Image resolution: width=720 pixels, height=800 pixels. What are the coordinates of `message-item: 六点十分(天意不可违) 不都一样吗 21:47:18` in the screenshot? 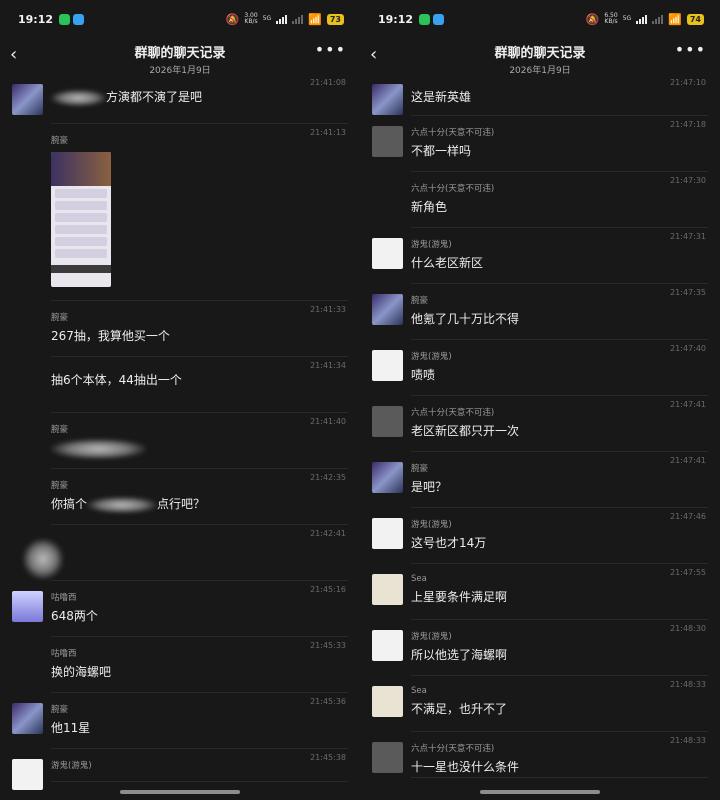 It's located at (540, 144).